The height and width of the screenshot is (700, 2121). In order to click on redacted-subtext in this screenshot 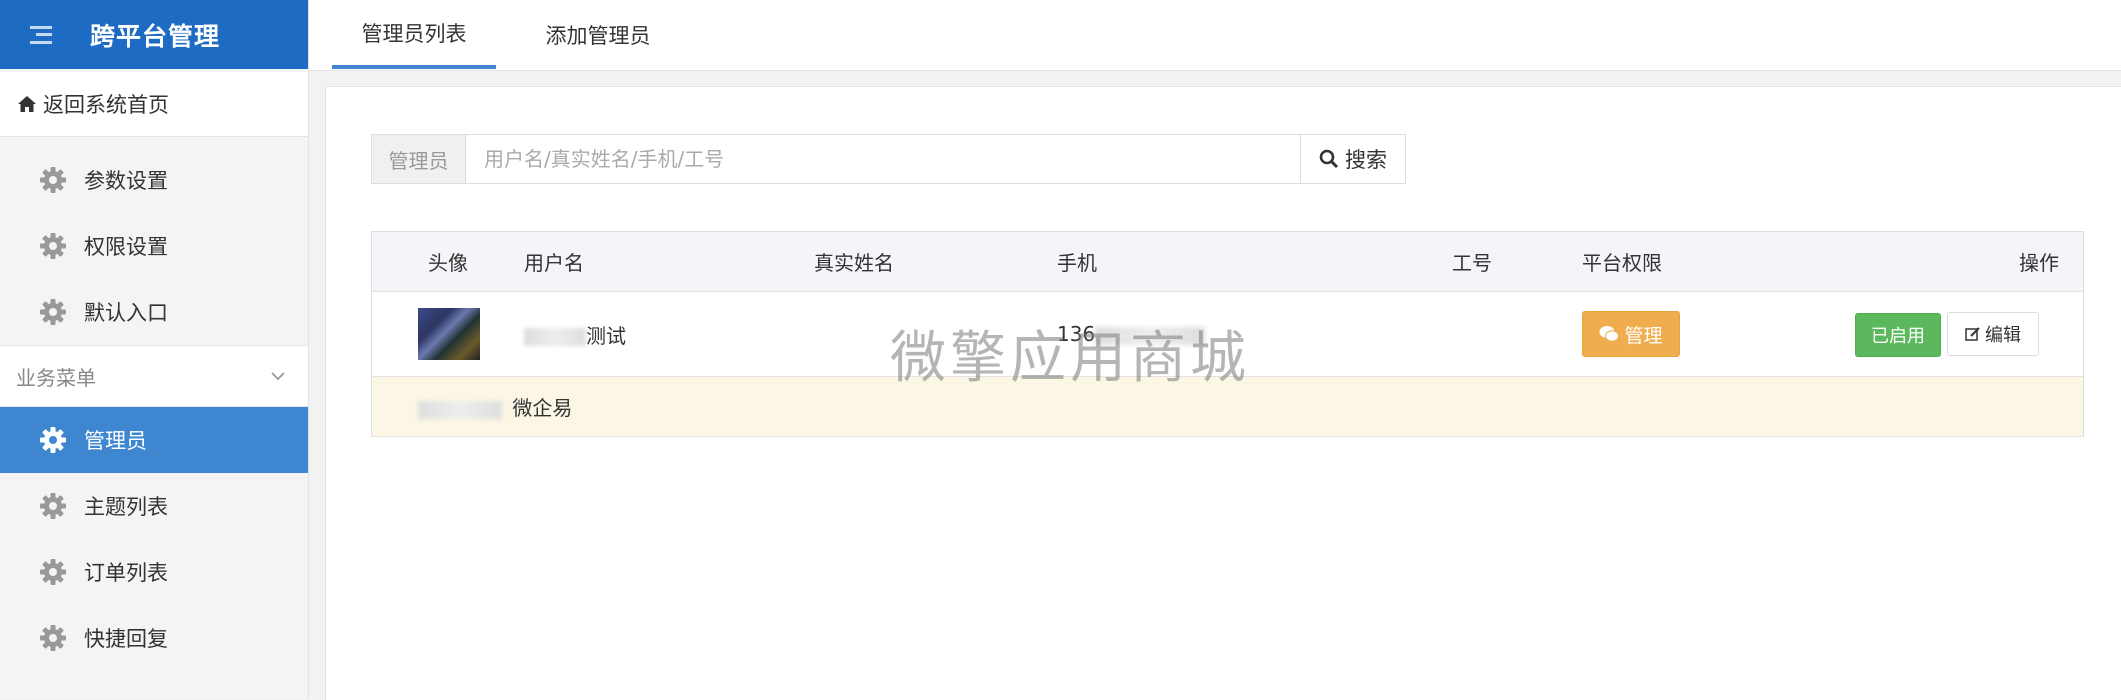, I will do `click(460, 409)`.